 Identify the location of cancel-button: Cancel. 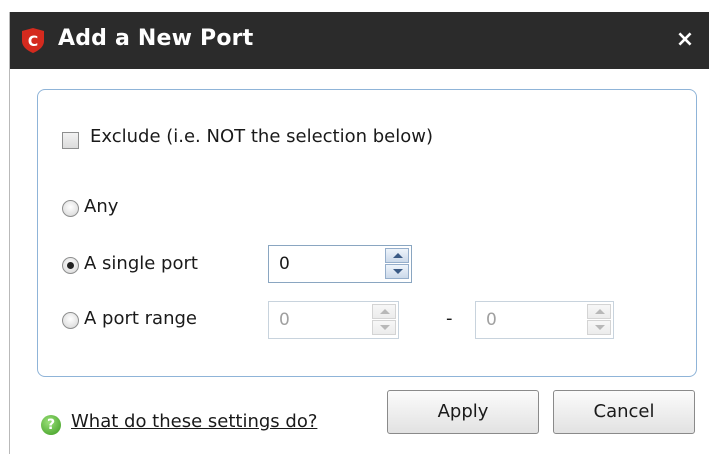
(624, 412).